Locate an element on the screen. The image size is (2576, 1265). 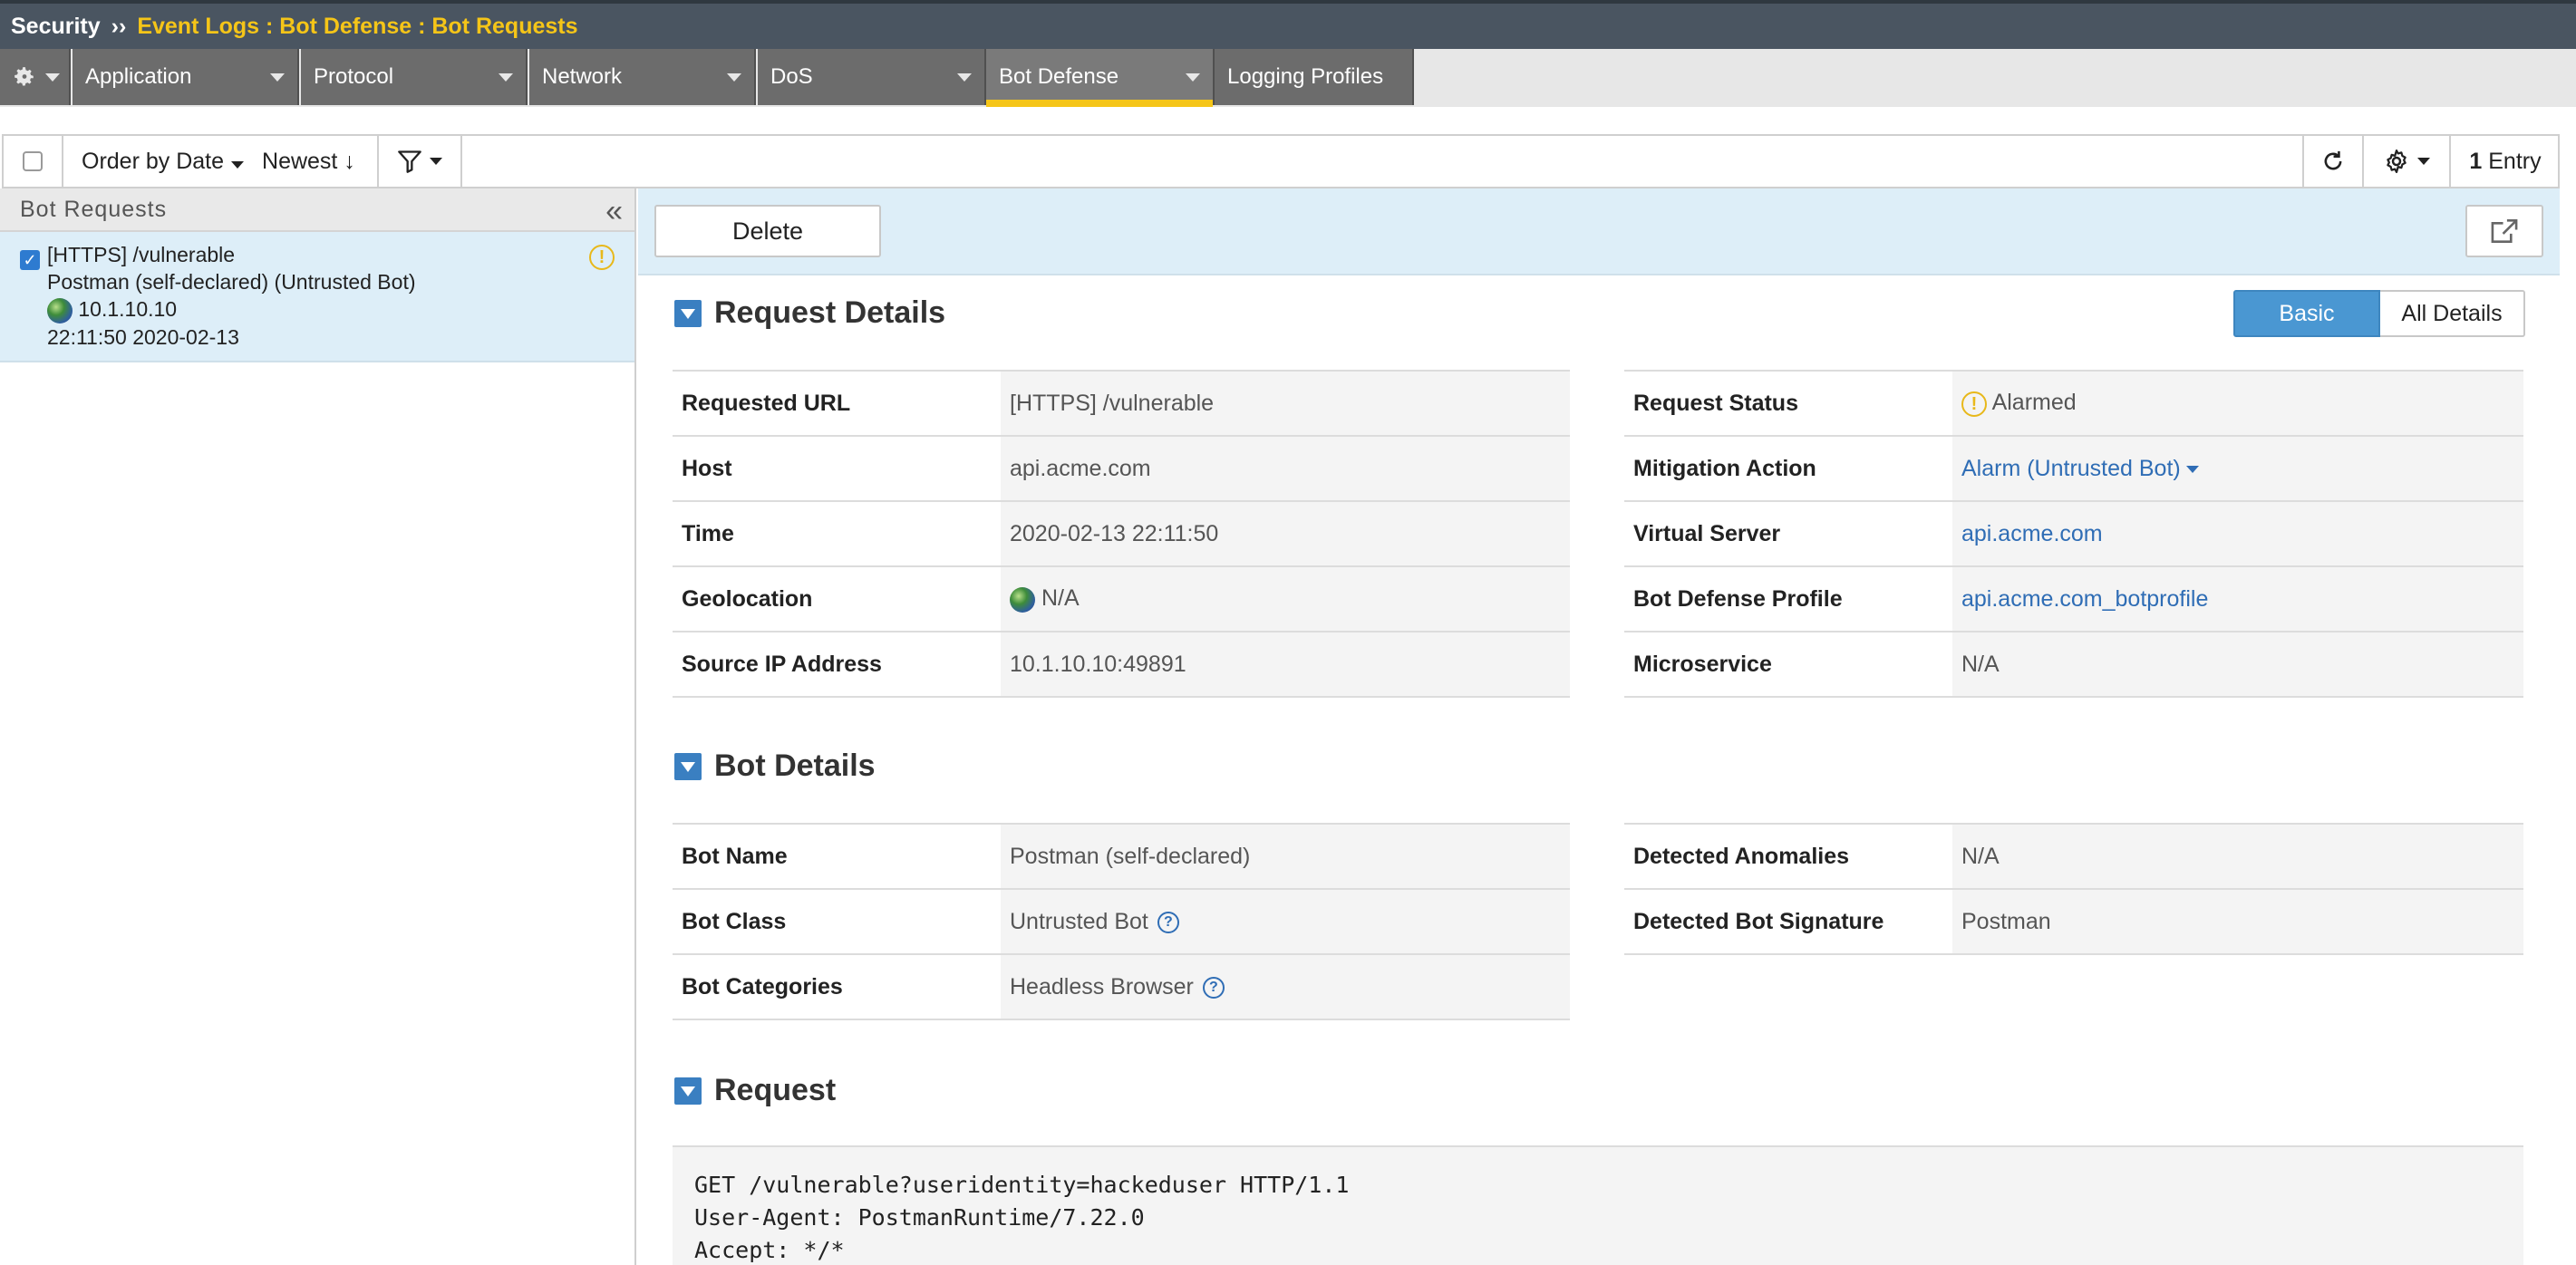
table-row: Source IP Address 10.1.10.10:49891 is located at coordinates (1121, 665).